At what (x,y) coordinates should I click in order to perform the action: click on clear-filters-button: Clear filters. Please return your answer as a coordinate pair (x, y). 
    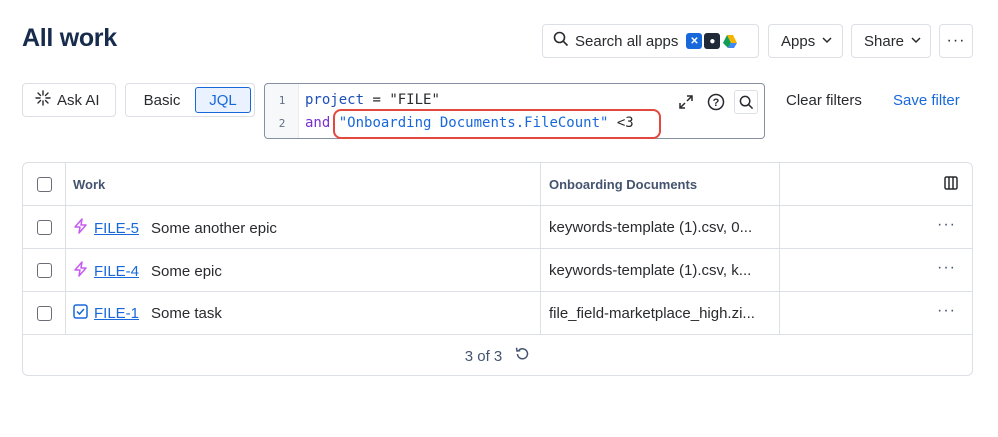
    Looking at the image, I should click on (824, 100).